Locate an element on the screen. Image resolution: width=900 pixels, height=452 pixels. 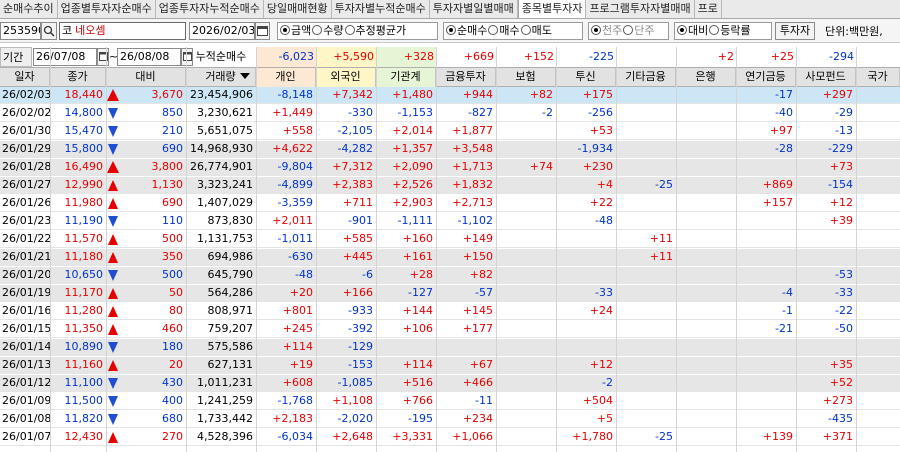
tab-3: 당일매매현황 is located at coordinates (298, 9).